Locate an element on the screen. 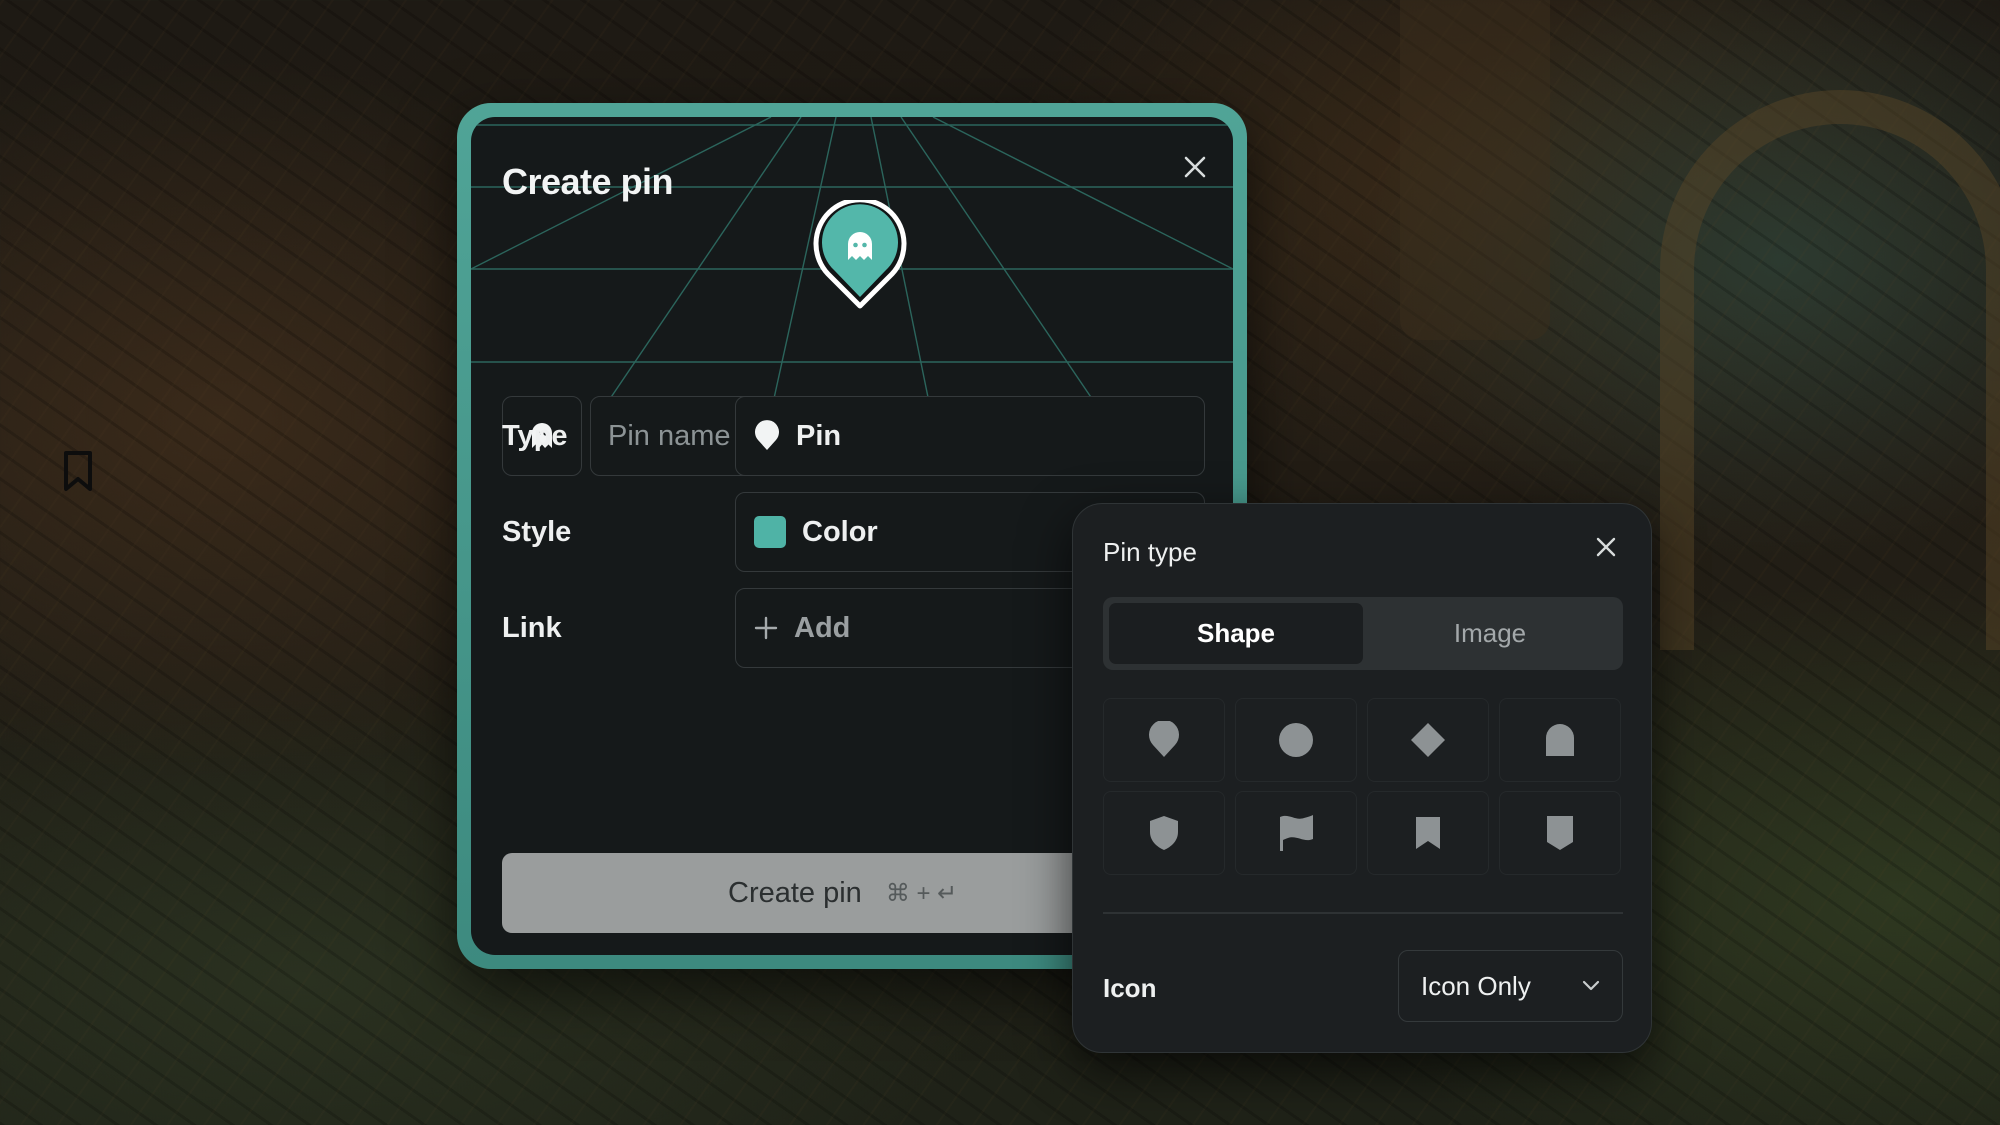 The image size is (2000, 1125). create-pin-button-label: Create pin is located at coordinates (795, 892).